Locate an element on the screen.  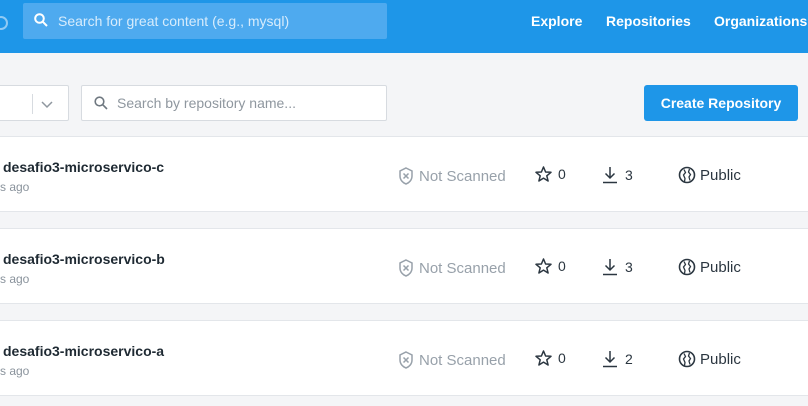
global-search is located at coordinates (205, 21).